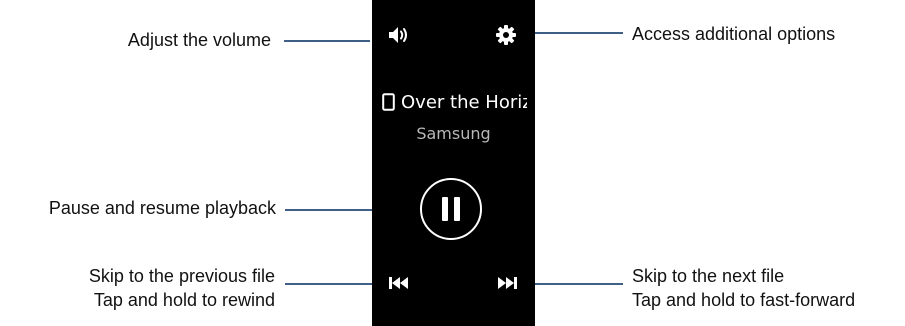 The image size is (905, 326). Describe the element at coordinates (184, 300) in the screenshot. I see `callout-previous-line2: Tap and hold to rewind` at that location.